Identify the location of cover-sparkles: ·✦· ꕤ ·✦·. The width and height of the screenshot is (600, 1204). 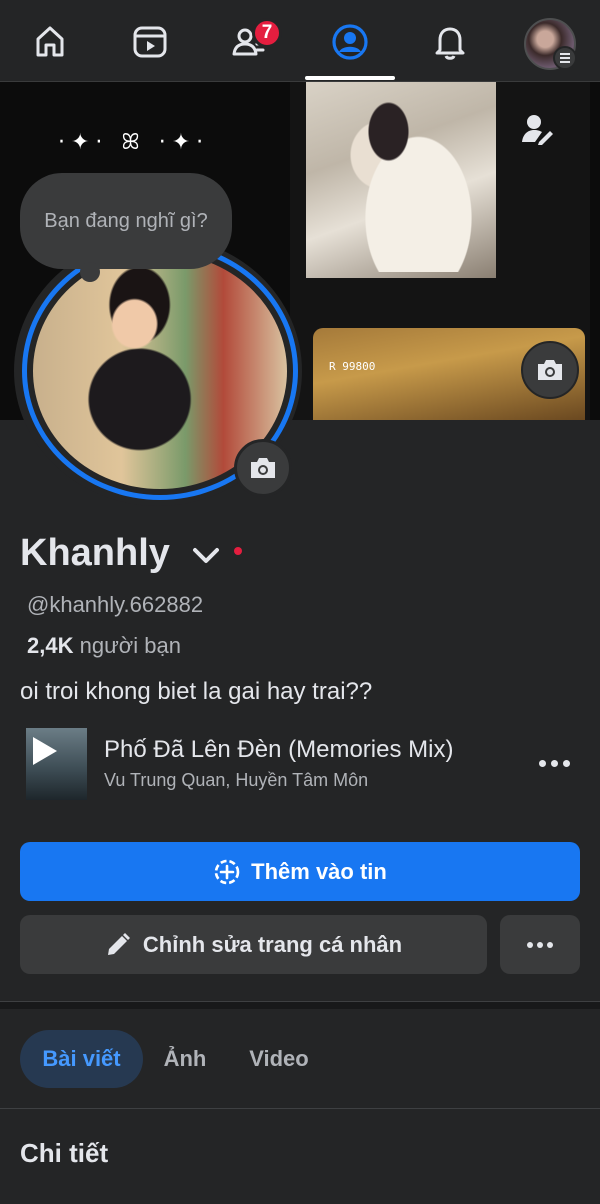
(134, 142).